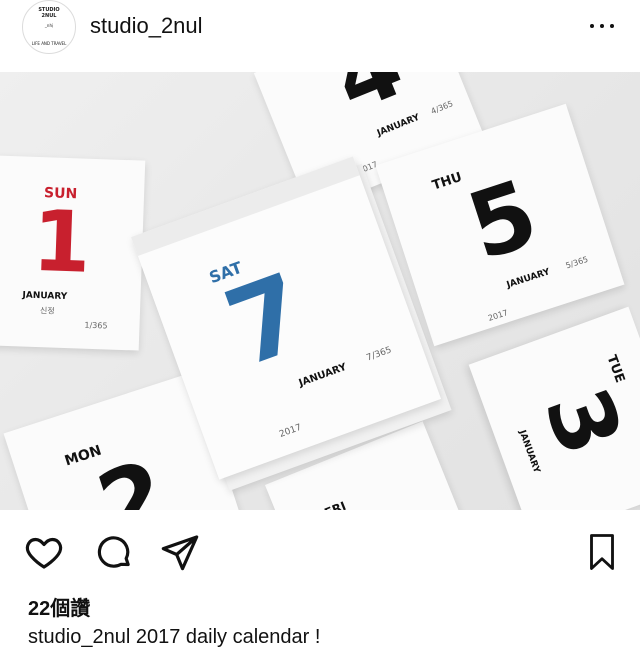 Image resolution: width=640 pixels, height=649 pixels. I want to click on card-tue-number: 3, so click(582, 421).